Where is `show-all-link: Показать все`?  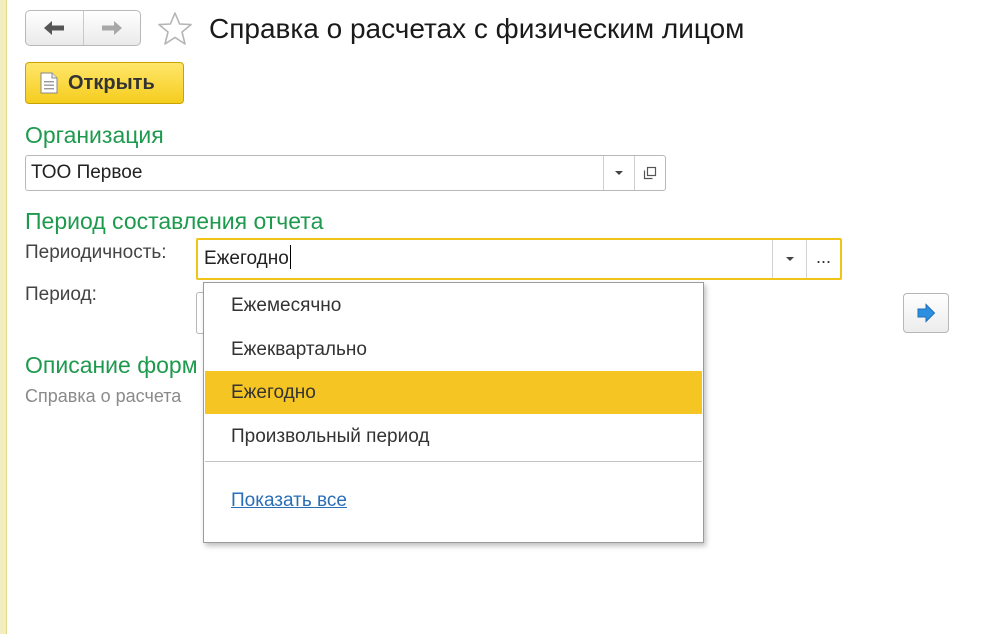 show-all-link: Показать все is located at coordinates (289, 501).